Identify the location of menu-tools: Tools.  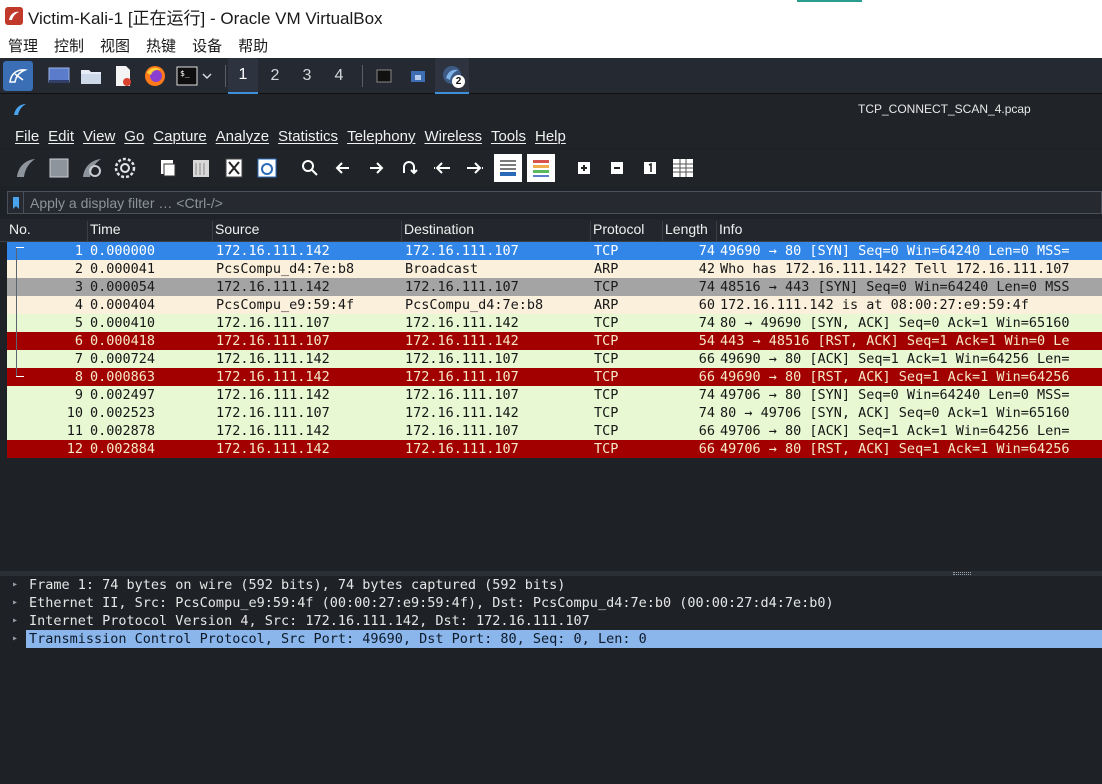
(508, 136).